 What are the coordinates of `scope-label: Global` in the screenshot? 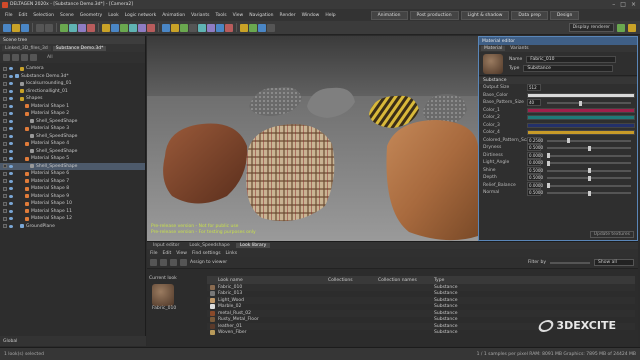 It's located at (10, 341).